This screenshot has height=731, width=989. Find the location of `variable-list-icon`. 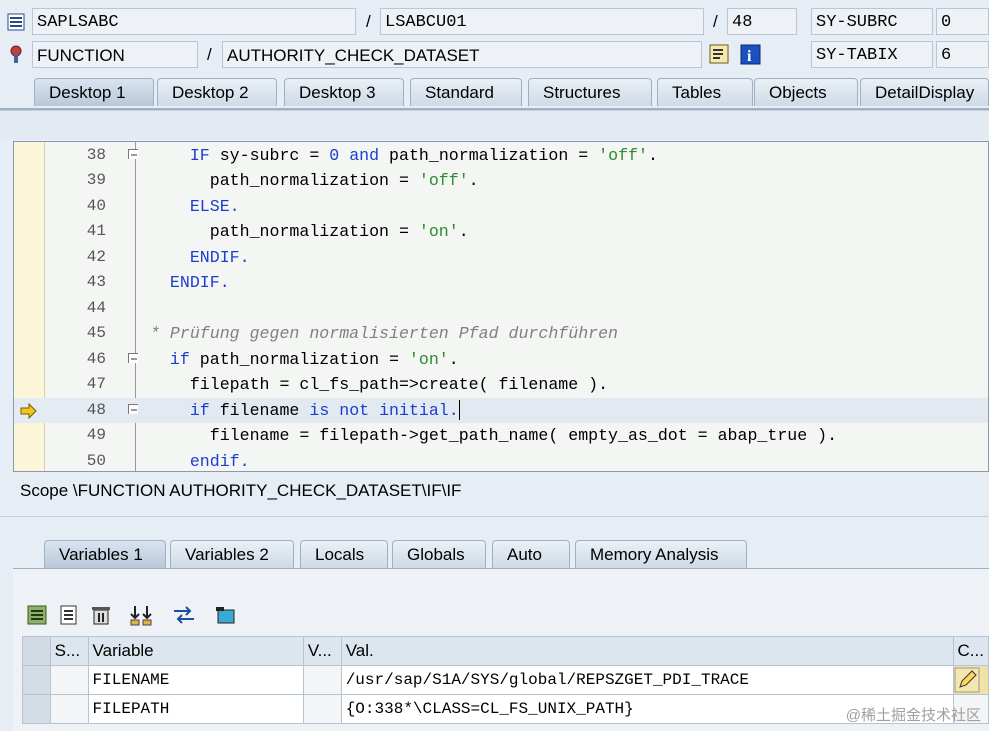

variable-list-icon is located at coordinates (69, 615).